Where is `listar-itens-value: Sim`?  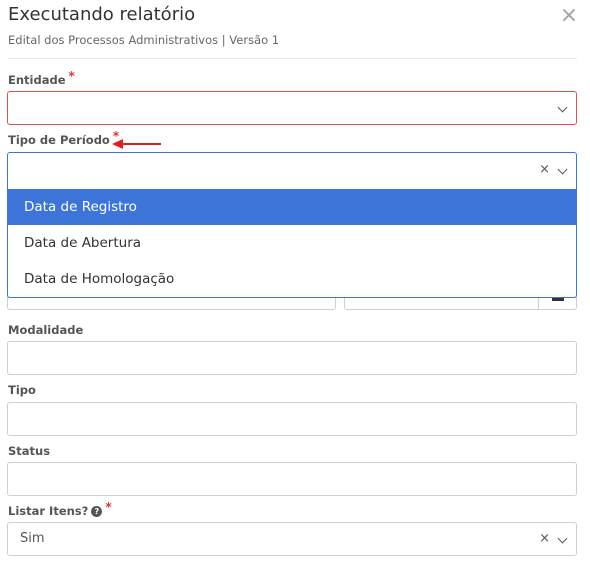
listar-itens-value: Sim is located at coordinates (32, 538).